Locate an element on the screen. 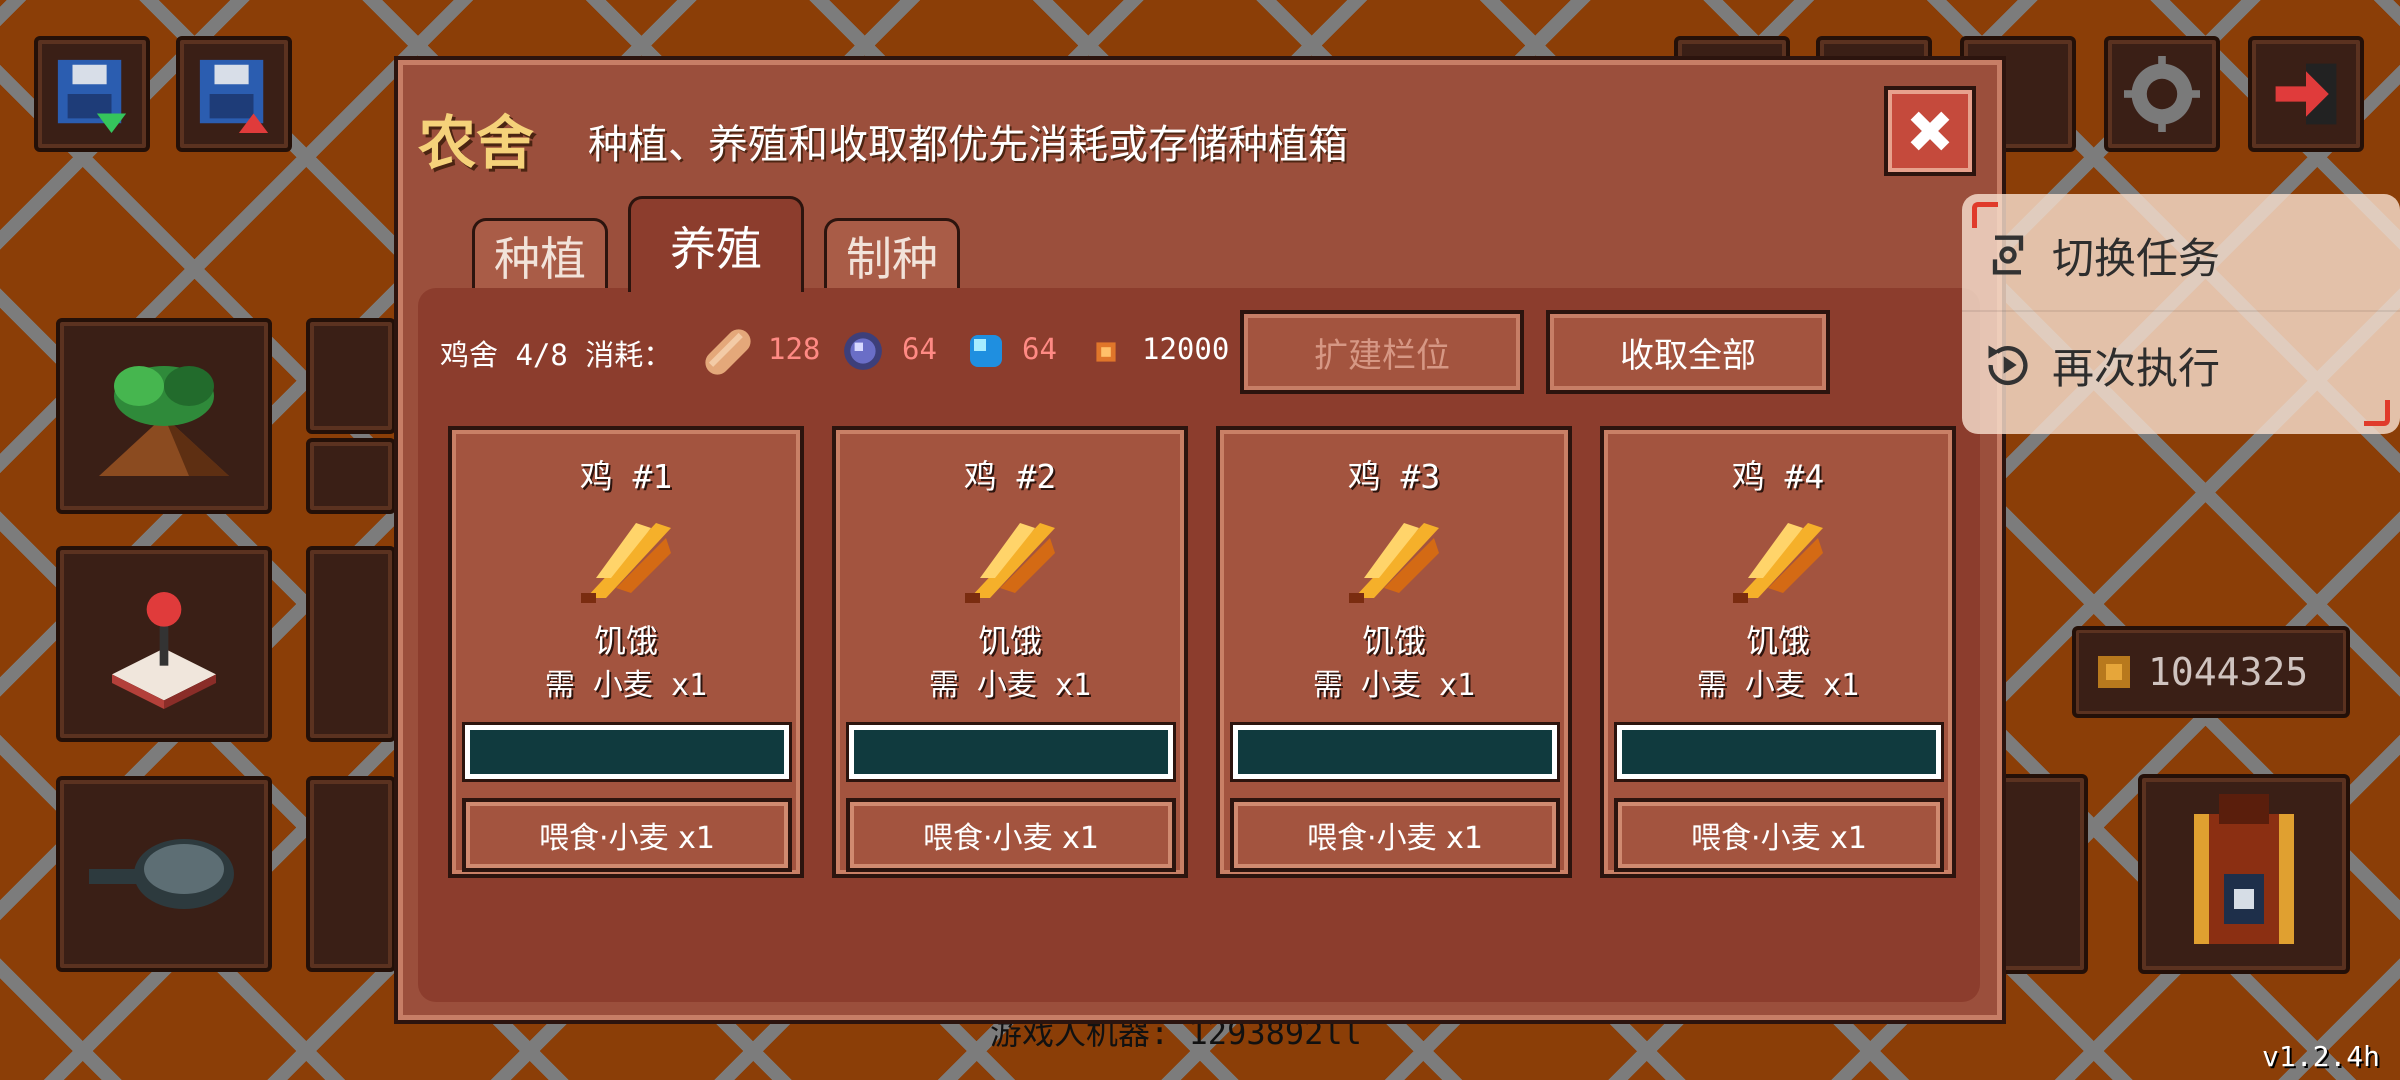 The image size is (2400, 1080). chicken-name: 鸡 #2 is located at coordinates (1010, 476).